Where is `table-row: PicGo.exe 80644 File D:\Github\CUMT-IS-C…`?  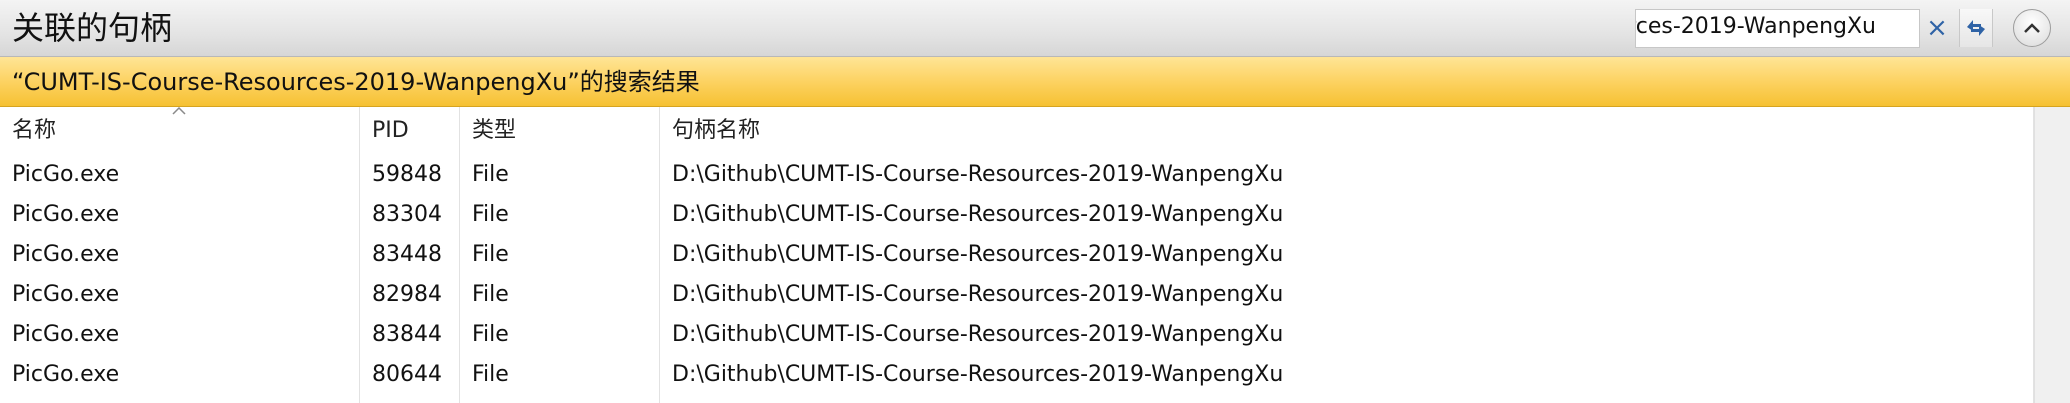
table-row: PicGo.exe 80644 File D:\Github\CUMT-IS-C… is located at coordinates (1017, 375).